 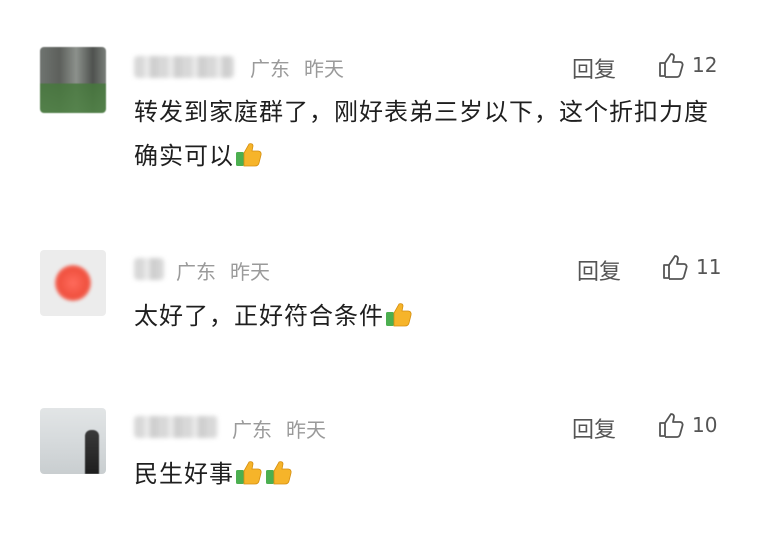 I want to click on comment-body: 太好了，正好符合条件, so click(x=259, y=316).